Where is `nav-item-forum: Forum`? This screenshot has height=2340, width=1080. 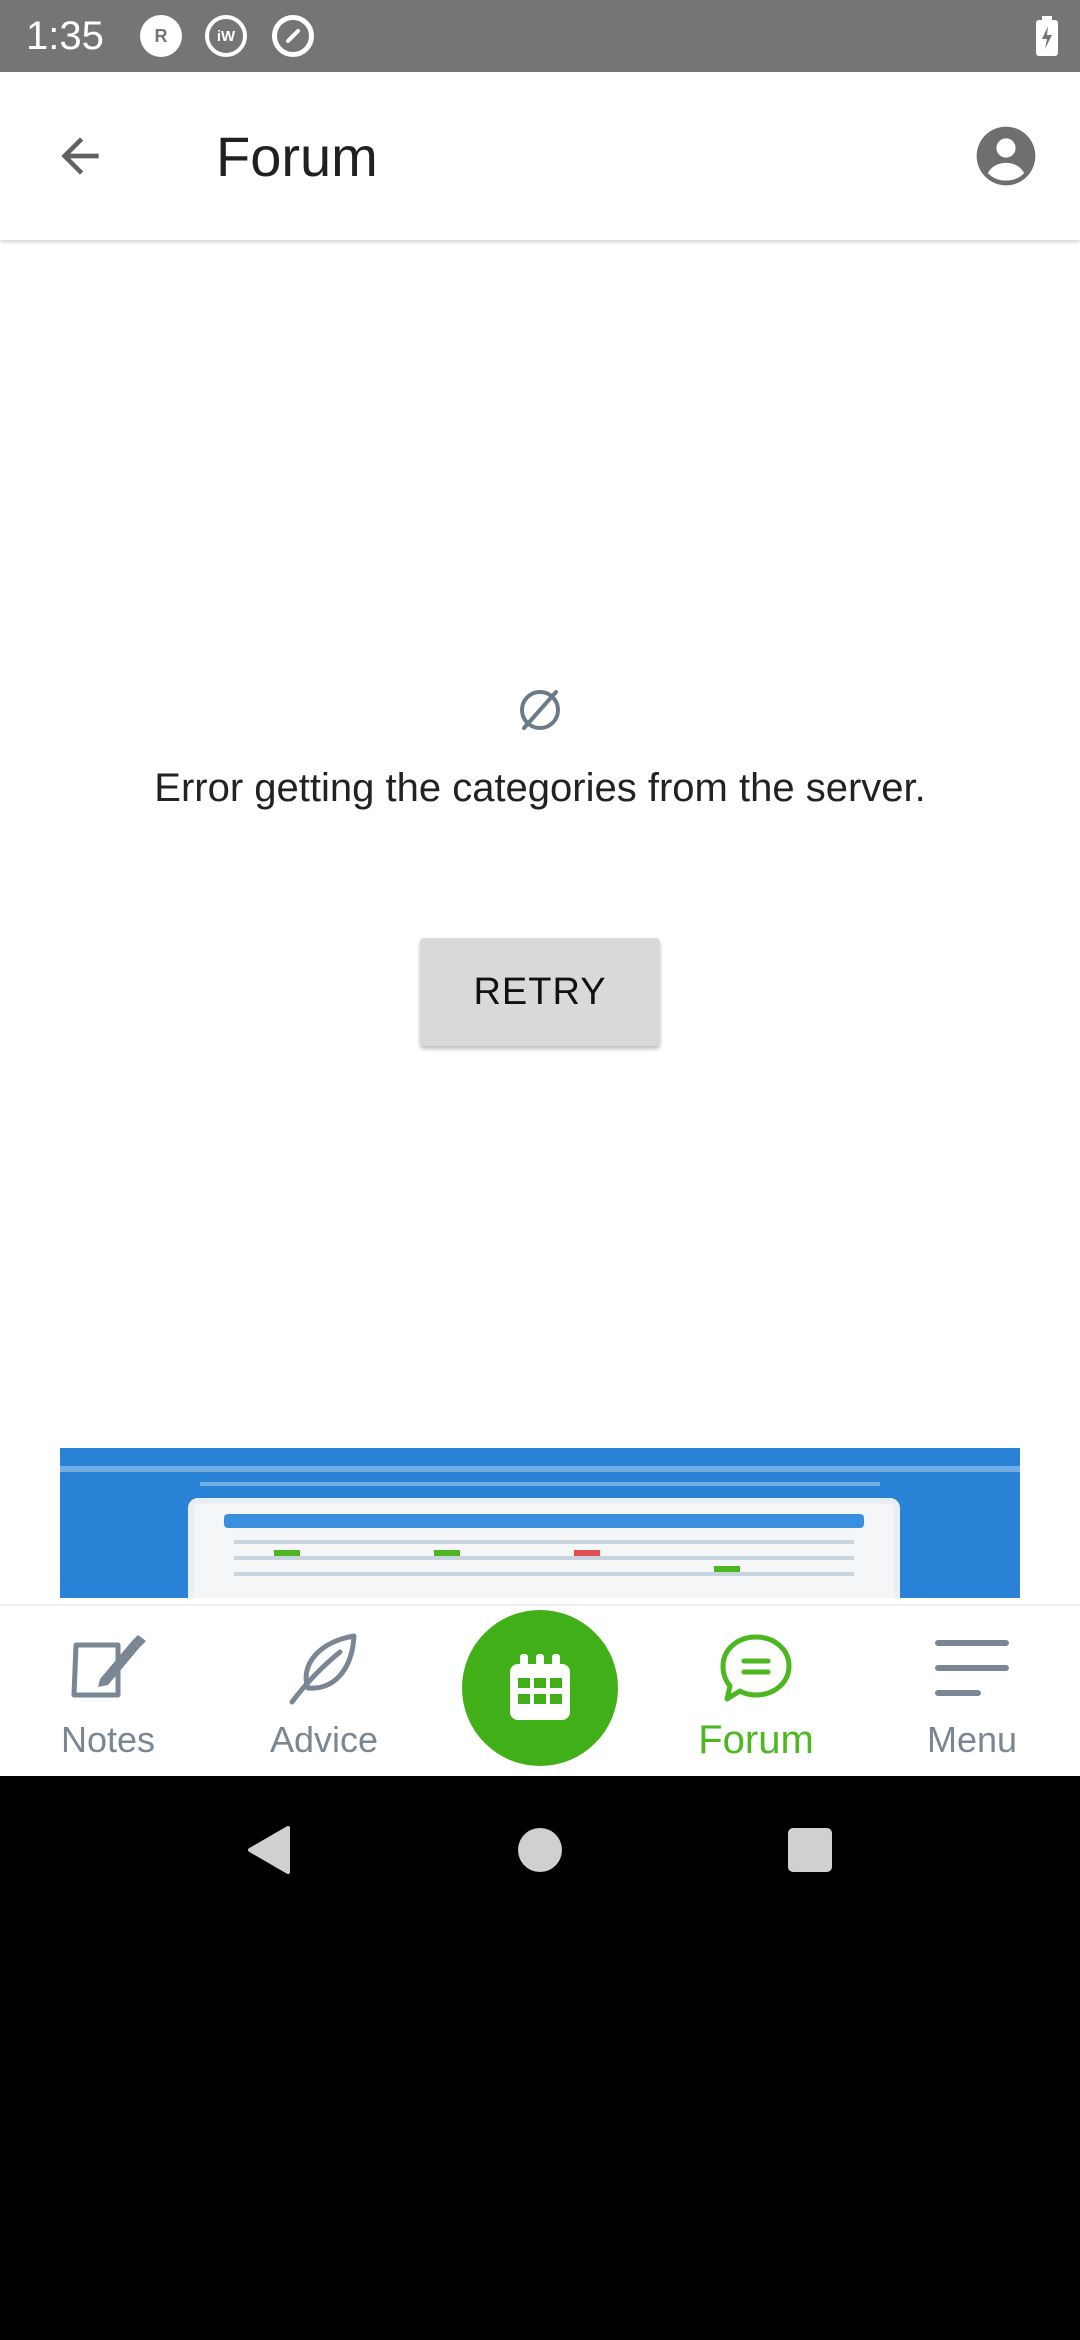
nav-item-forum: Forum is located at coordinates (756, 1692).